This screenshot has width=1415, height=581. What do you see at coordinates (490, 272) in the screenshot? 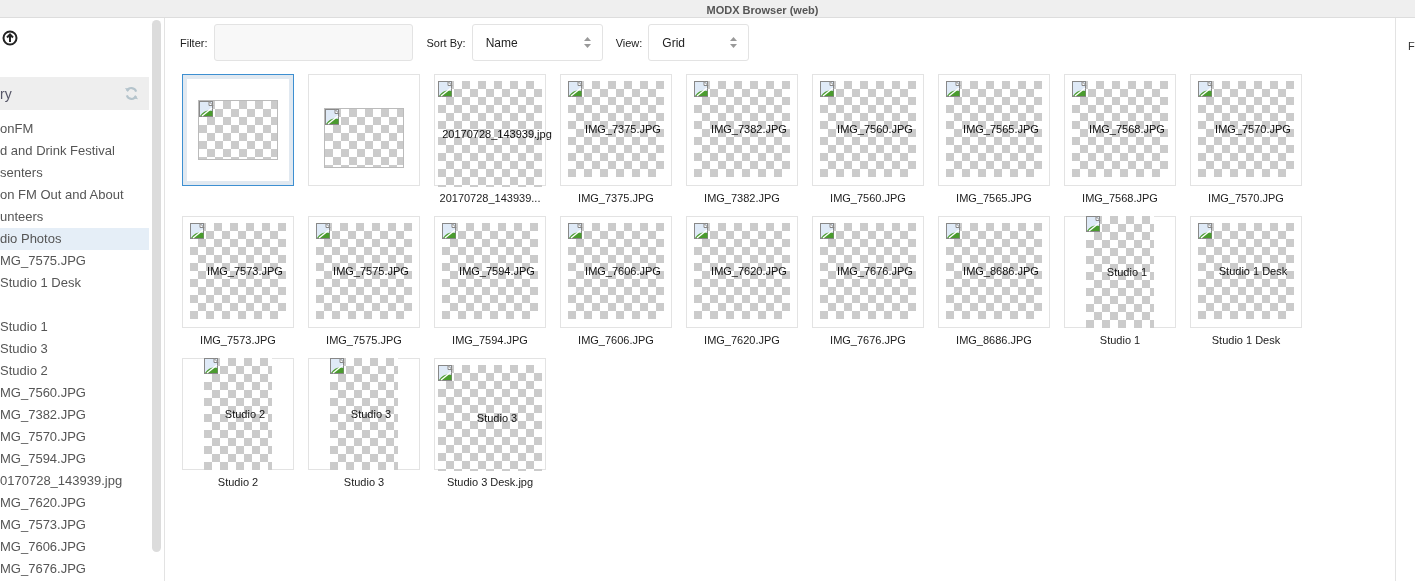
I see `thumbnail-card: IMG_7594.JPG` at bounding box center [490, 272].